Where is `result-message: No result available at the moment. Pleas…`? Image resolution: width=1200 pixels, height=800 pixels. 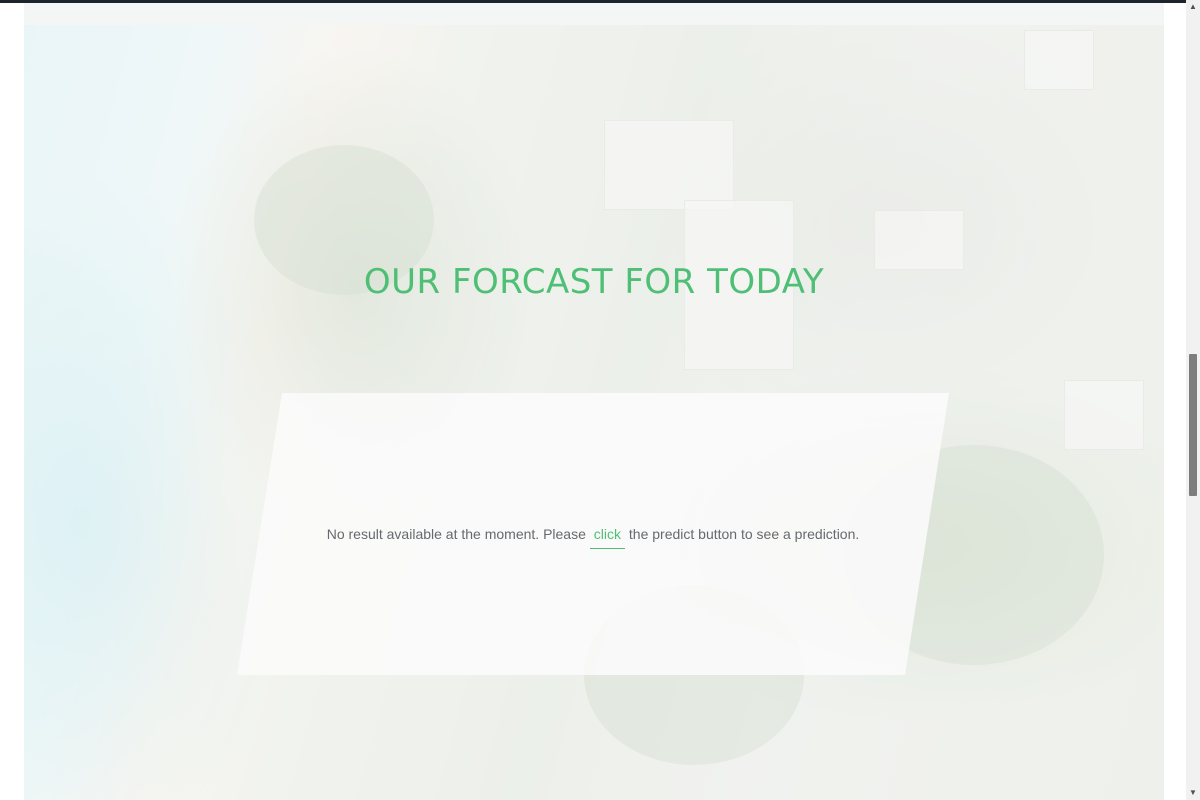
result-message: No result available at the moment. Pleas… is located at coordinates (593, 537).